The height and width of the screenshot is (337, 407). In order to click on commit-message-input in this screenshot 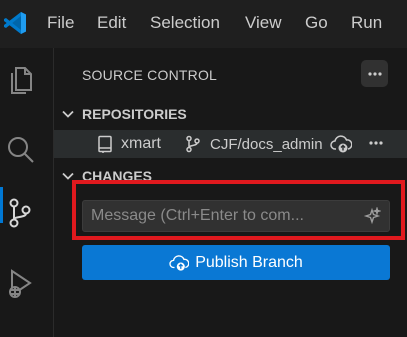, I will do `click(223, 216)`.